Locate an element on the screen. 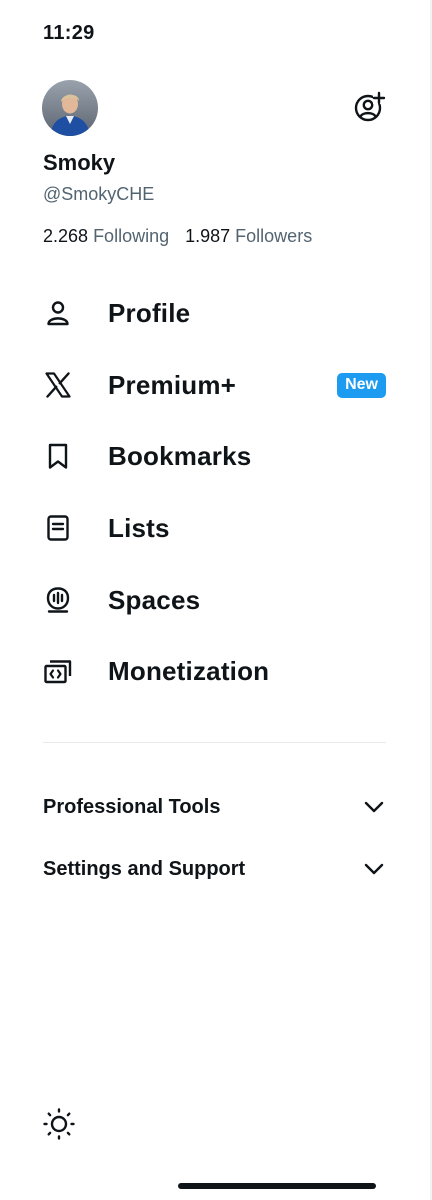  nav-item-profile: Profile is located at coordinates (215, 313).